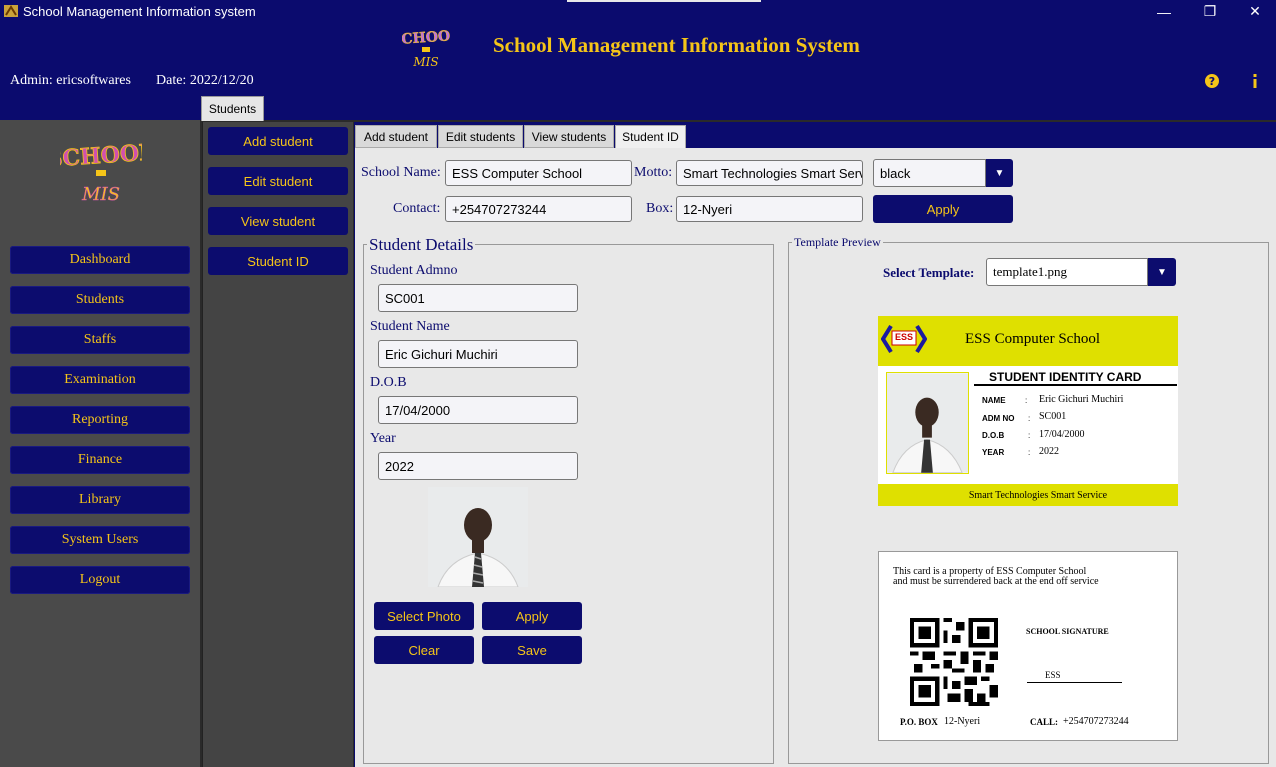 This screenshot has height=767, width=1276. Describe the element at coordinates (1038, 495) in the screenshot. I see `card-motto: Smart Technologies Smart Service` at that location.